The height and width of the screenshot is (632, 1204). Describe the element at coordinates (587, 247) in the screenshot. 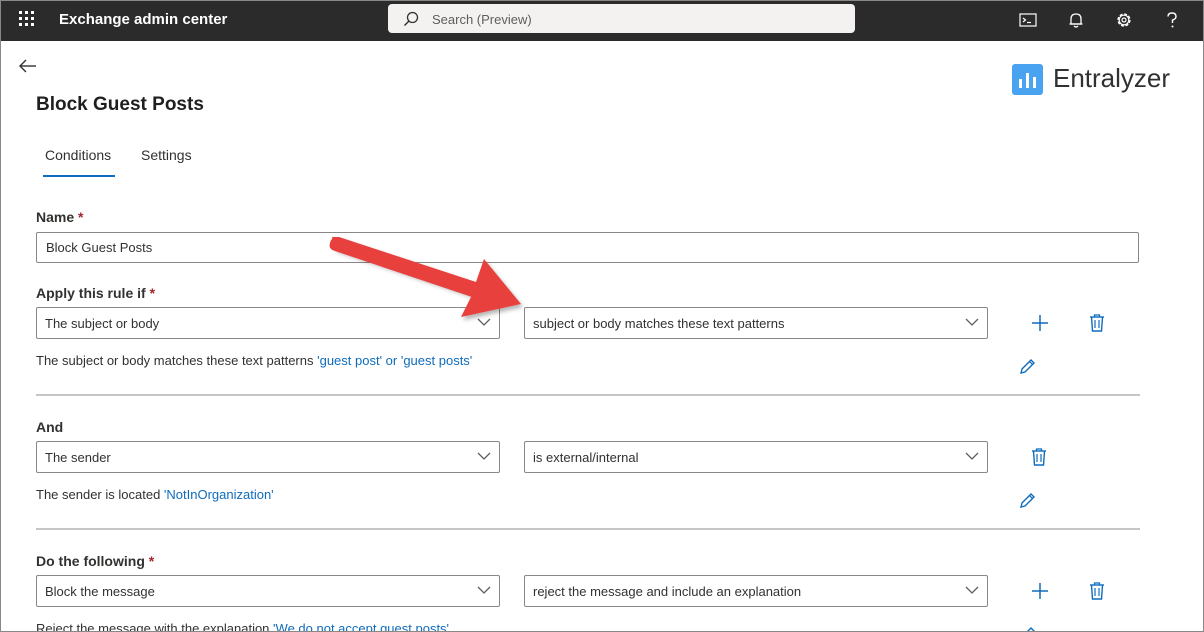

I see `rule-name-field: Block Guest Posts` at that location.